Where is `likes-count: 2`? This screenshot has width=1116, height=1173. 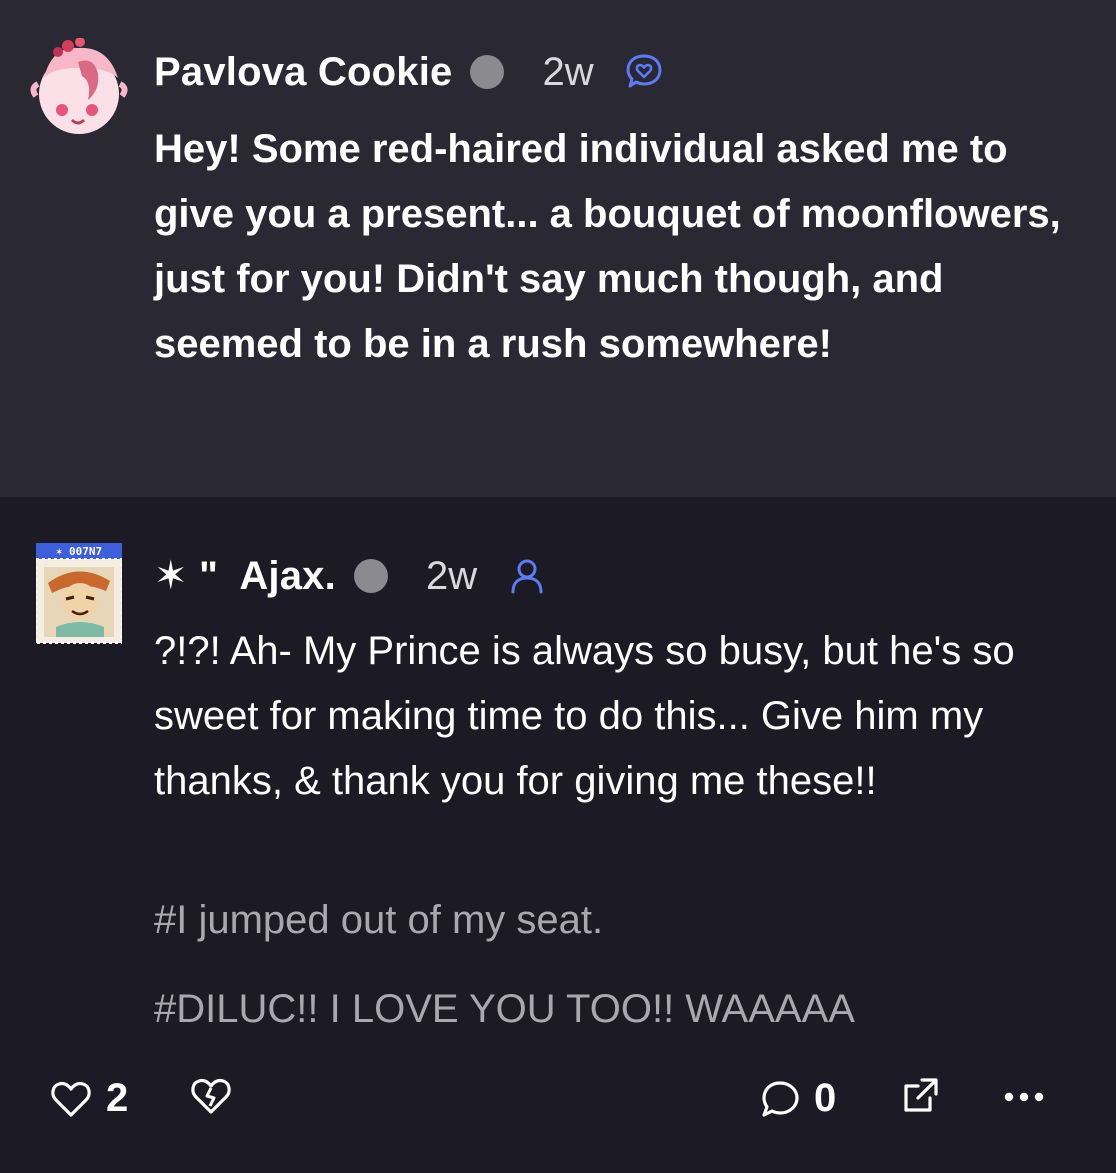
likes-count: 2 is located at coordinates (117, 1098).